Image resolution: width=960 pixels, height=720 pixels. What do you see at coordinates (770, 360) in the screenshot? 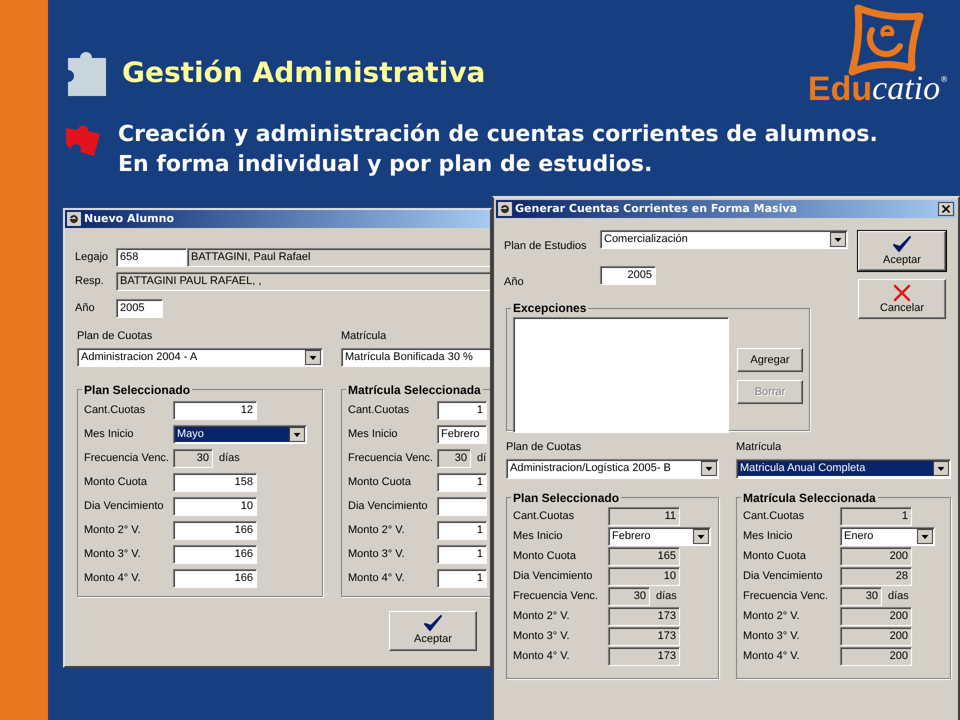
I see `dialog-button: Agregar` at bounding box center [770, 360].